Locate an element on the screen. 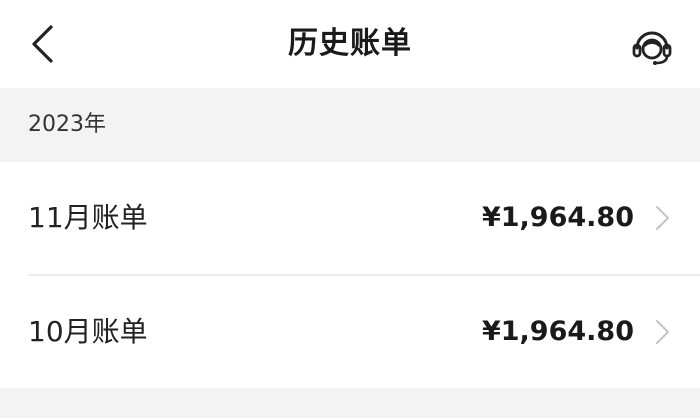 This screenshot has height=418, width=700. bottom-spacer is located at coordinates (350, 403).